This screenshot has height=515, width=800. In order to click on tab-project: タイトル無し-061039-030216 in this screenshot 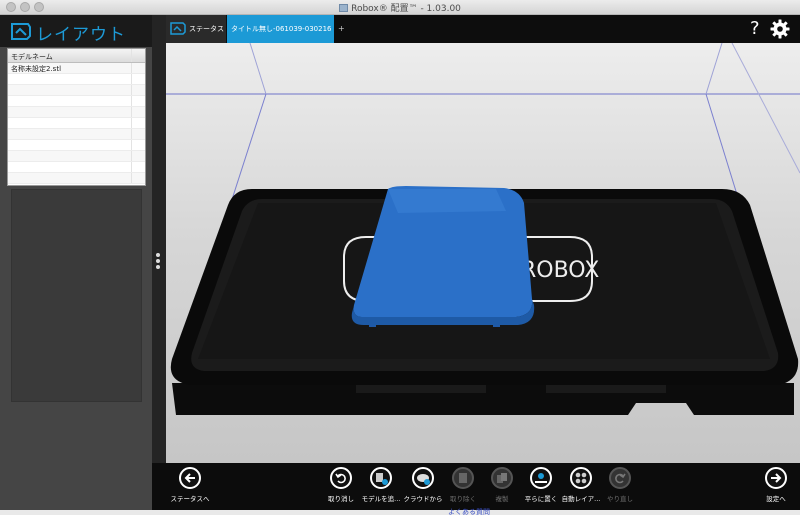, I will do `click(280, 29)`.